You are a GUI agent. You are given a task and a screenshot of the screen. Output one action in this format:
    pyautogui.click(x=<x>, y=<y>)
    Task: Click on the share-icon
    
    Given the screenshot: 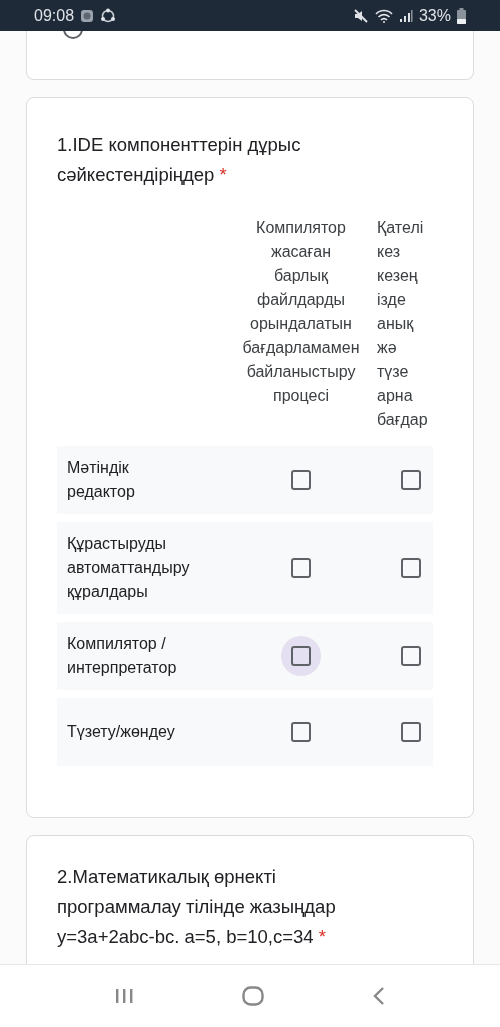 What is the action you would take?
    pyautogui.click(x=108, y=15)
    